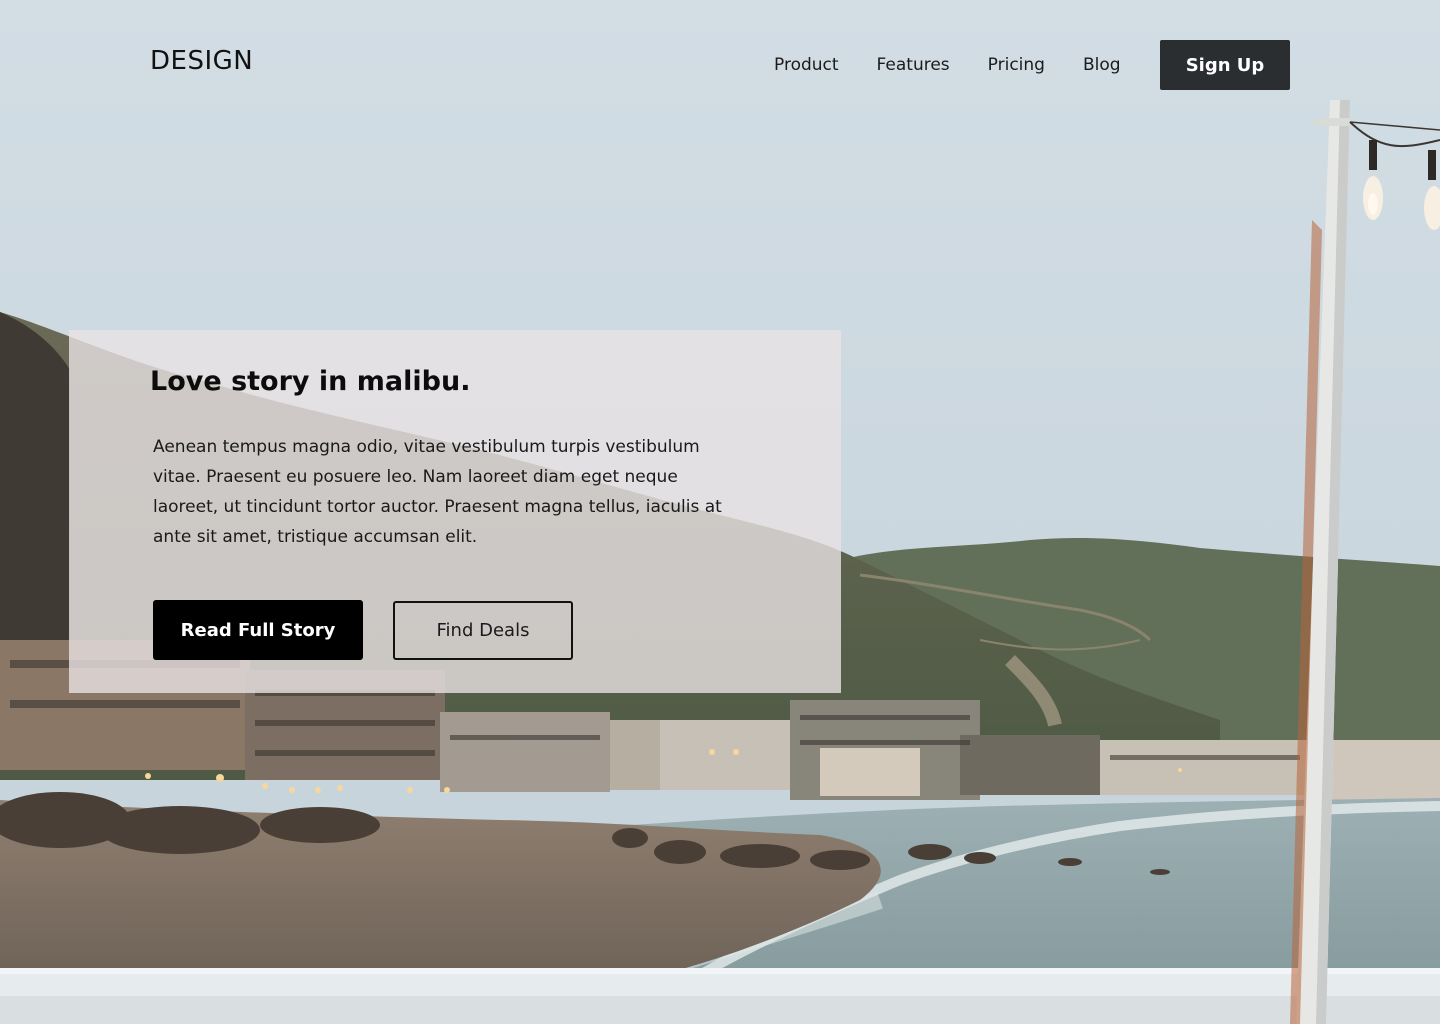 This screenshot has height=1024, width=1440. I want to click on story-title: Love story in malibu., so click(310, 381).